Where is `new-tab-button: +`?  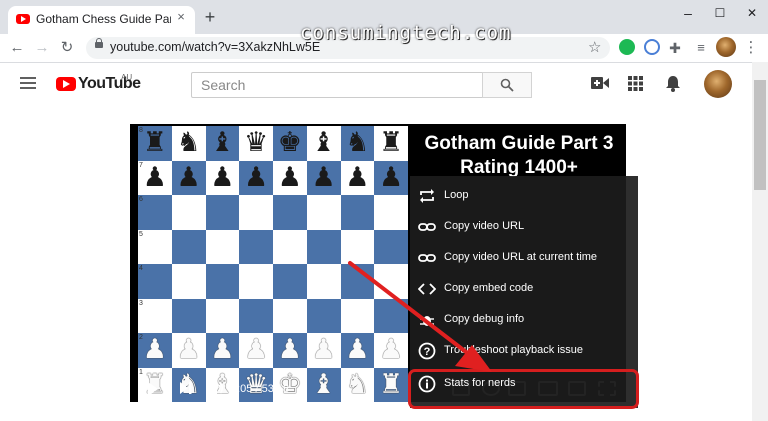
new-tab-button: + is located at coordinates (210, 17).